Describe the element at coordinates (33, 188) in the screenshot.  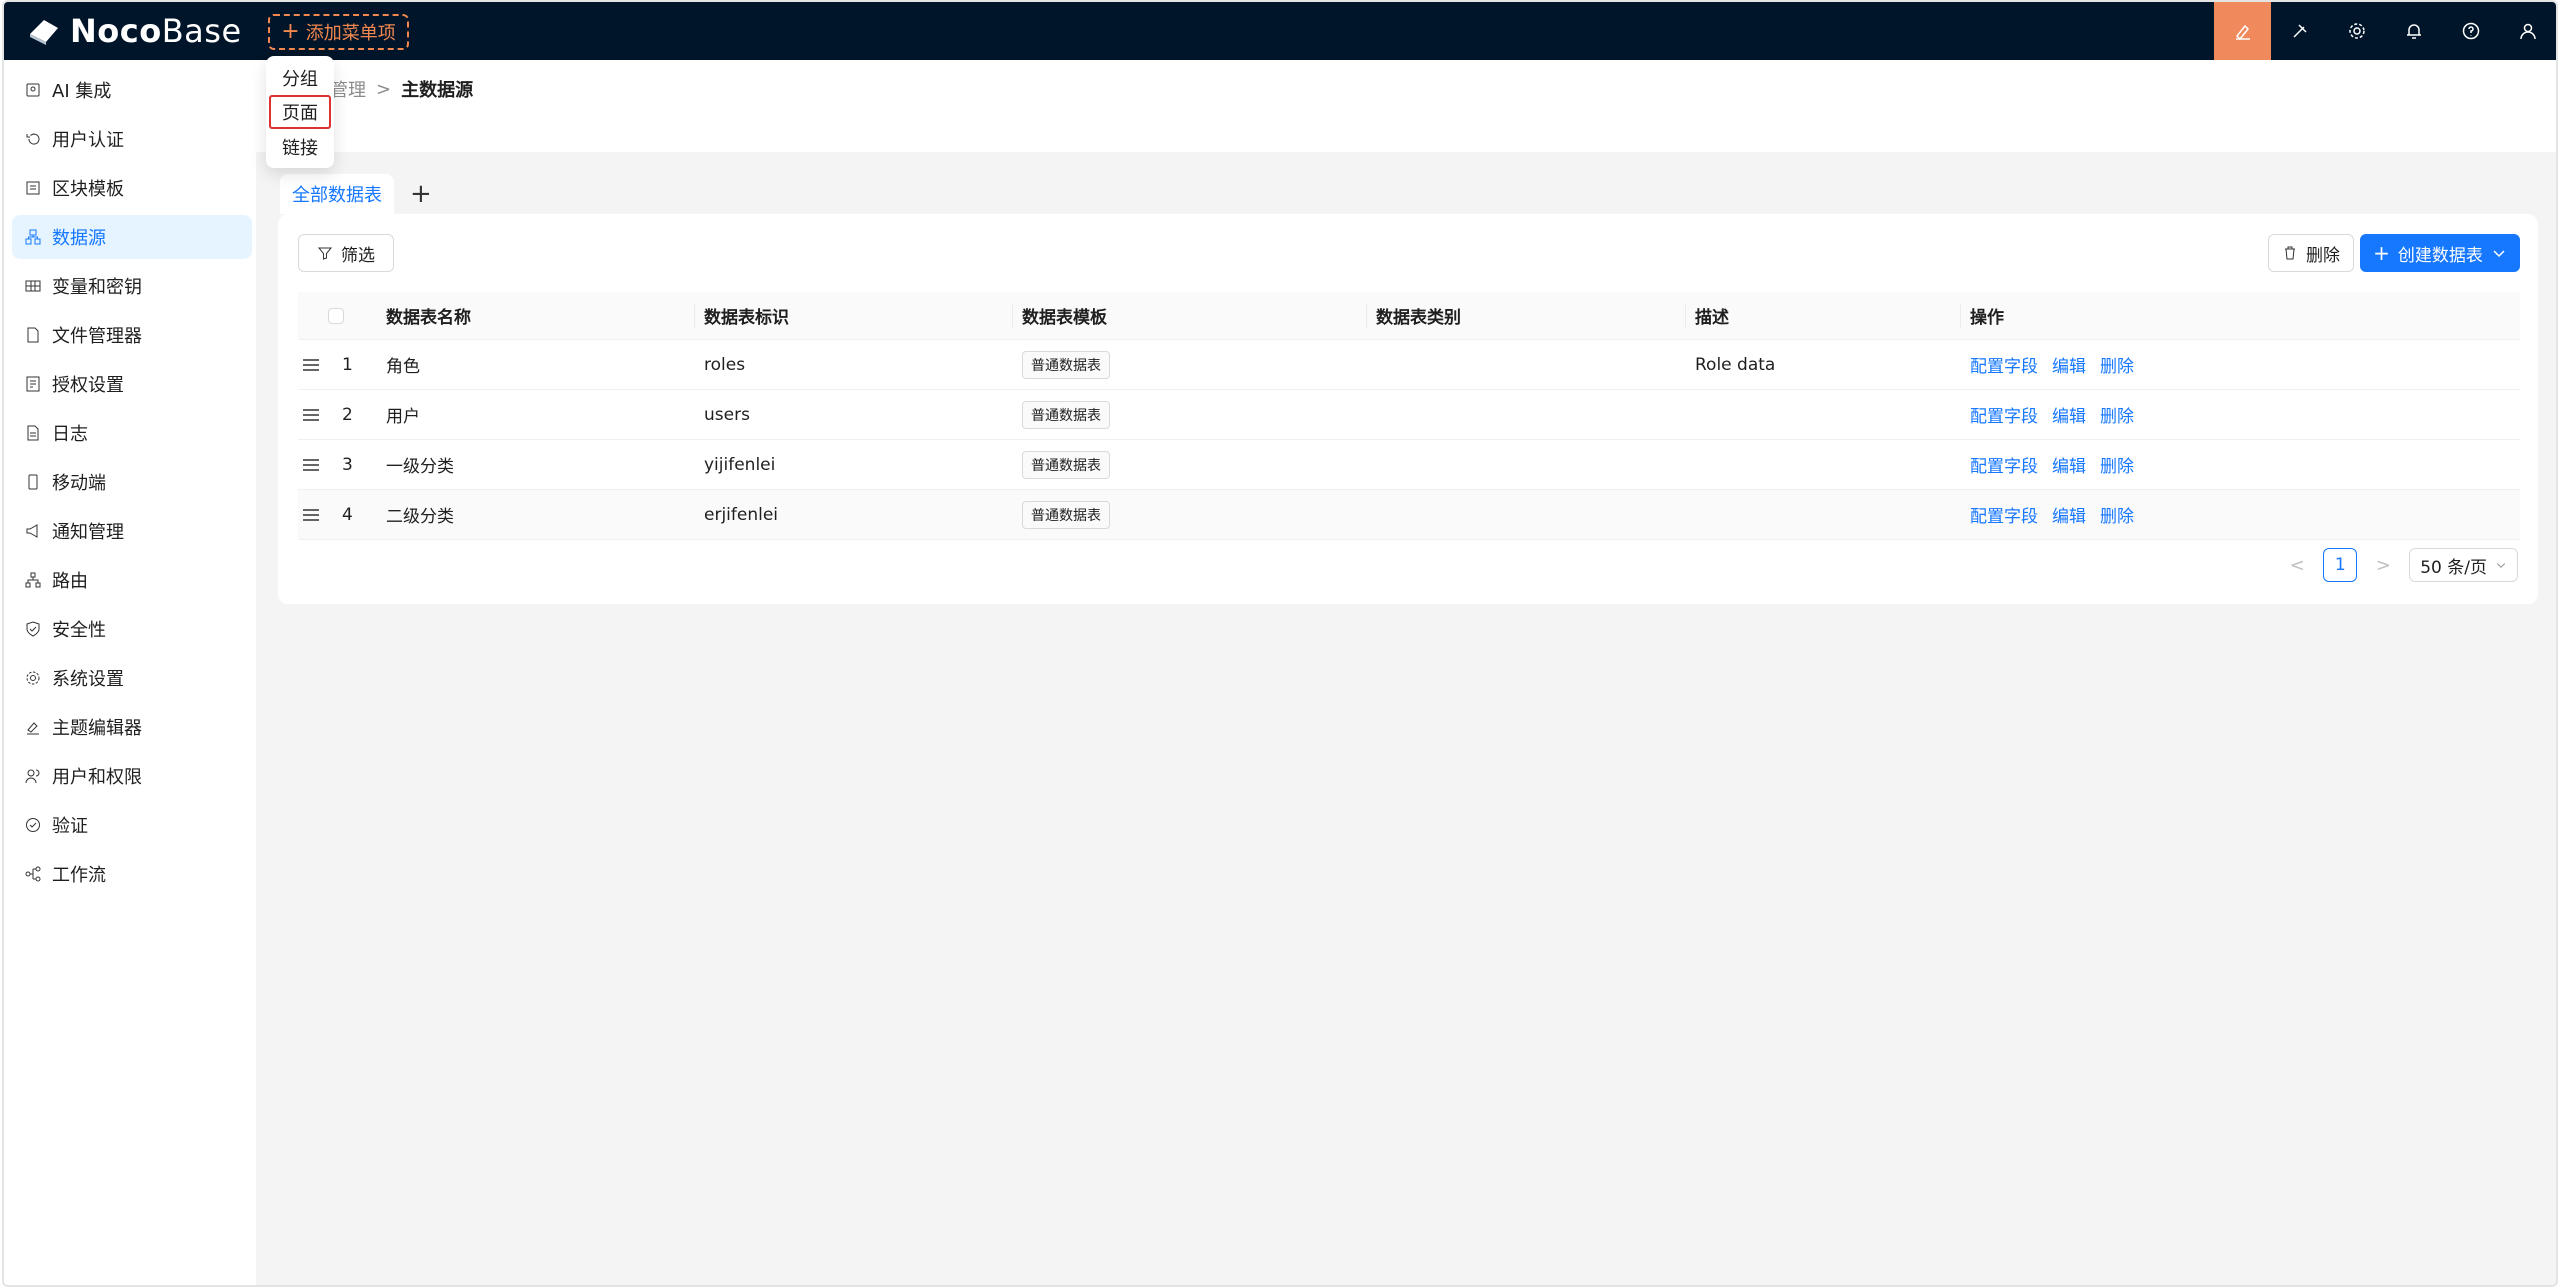
I see `block-template-icon` at that location.